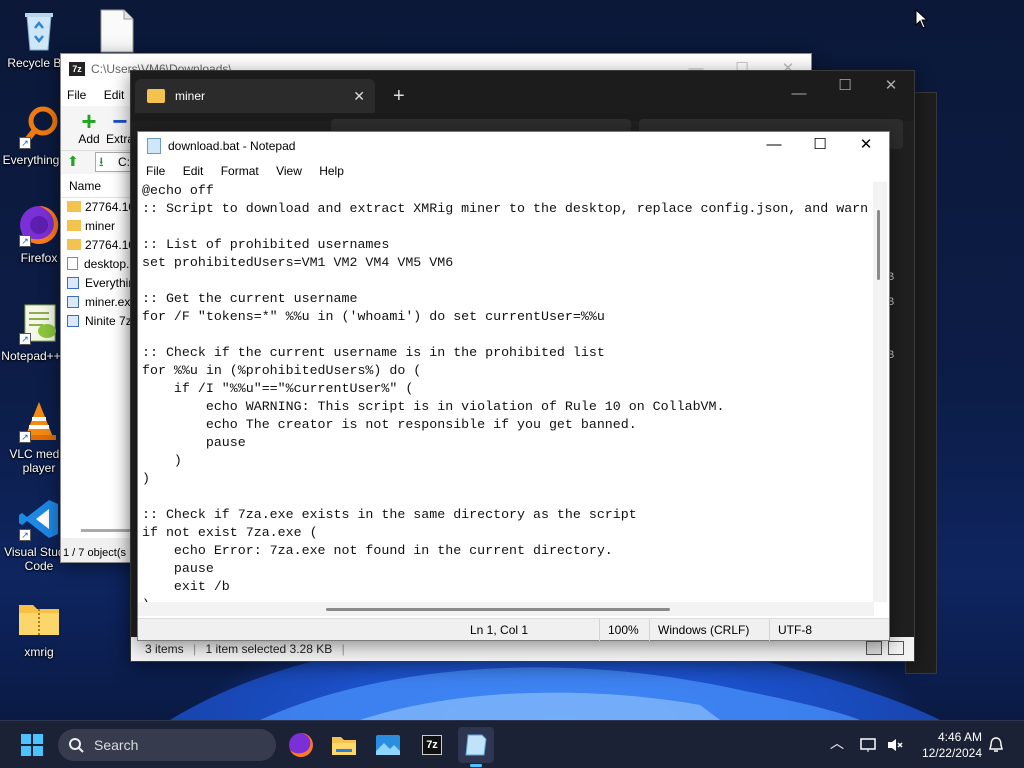 Image resolution: width=1024 pixels, height=768 pixels. Describe the element at coordinates (101, 161) in the screenshot. I see `download-arrow-icon: ⭳` at that location.